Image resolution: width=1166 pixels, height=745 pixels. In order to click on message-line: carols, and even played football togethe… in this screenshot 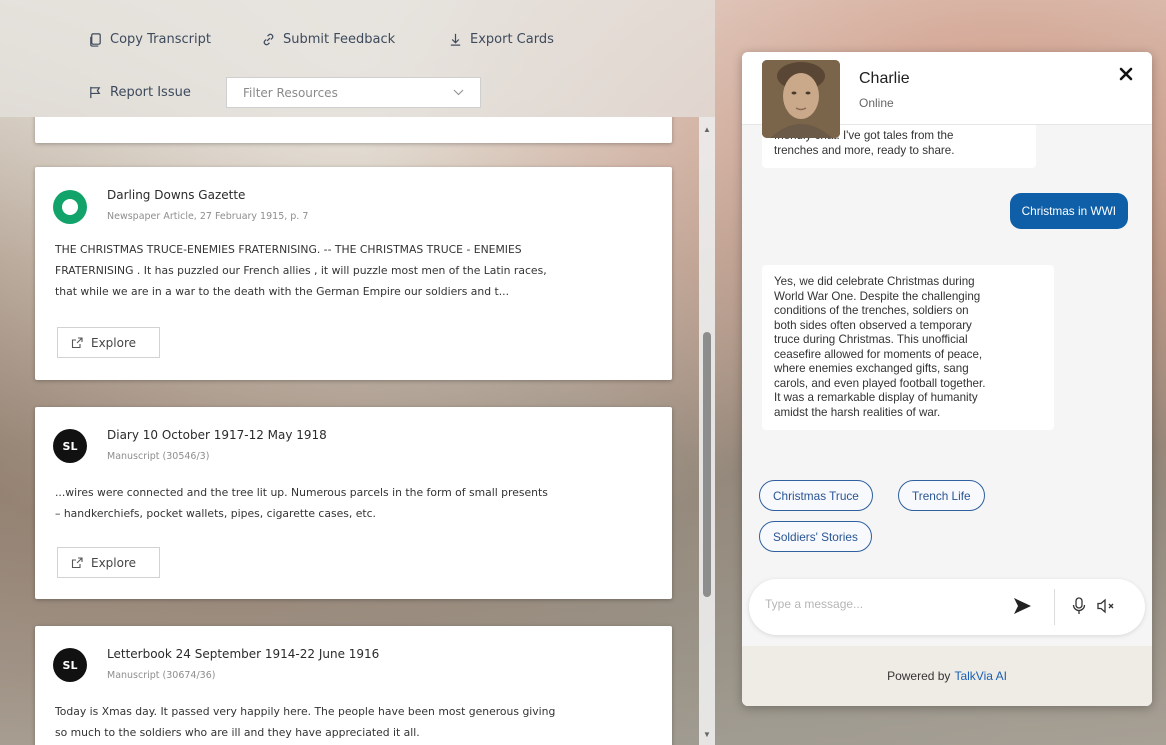, I will do `click(880, 383)`.